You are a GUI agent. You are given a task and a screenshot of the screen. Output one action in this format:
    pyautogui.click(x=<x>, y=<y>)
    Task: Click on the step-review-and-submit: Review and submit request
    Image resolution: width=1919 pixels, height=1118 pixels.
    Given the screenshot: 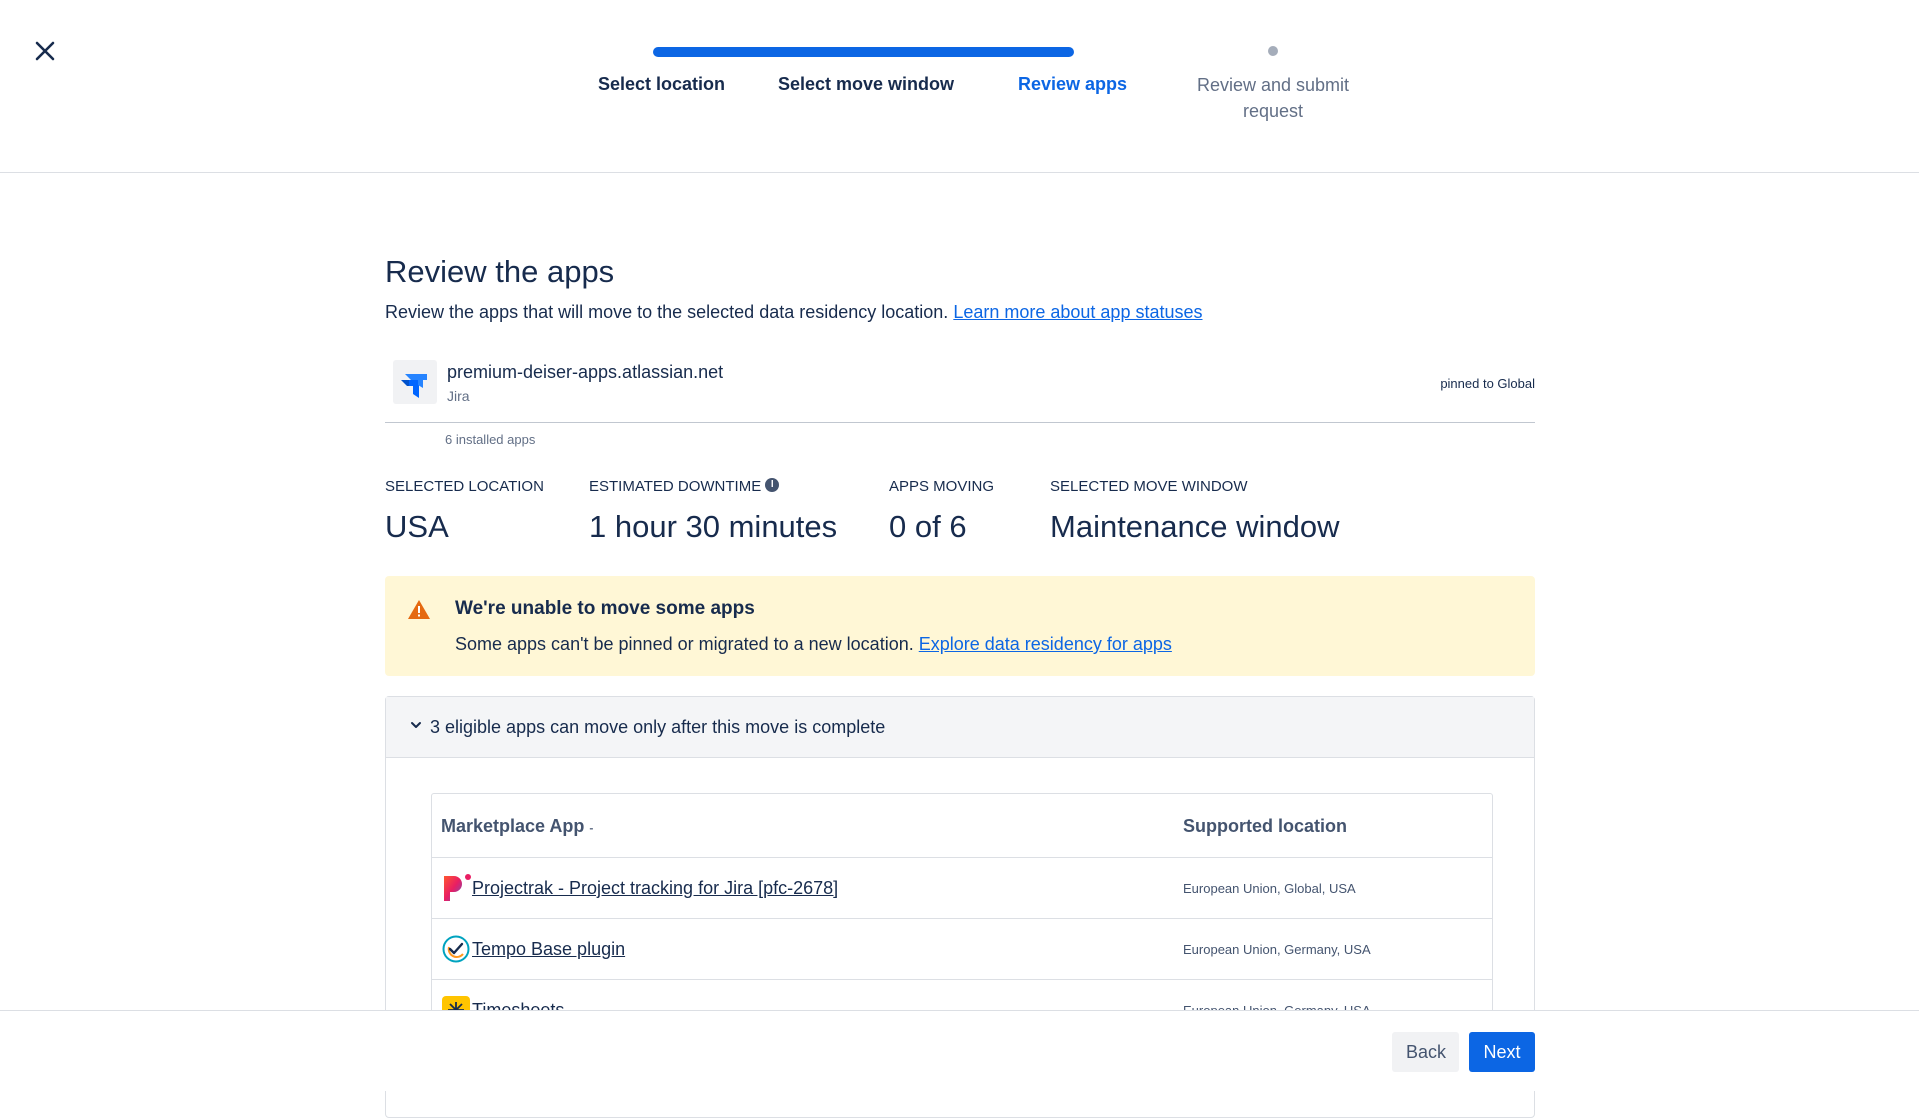 What is the action you would take?
    pyautogui.click(x=1273, y=98)
    